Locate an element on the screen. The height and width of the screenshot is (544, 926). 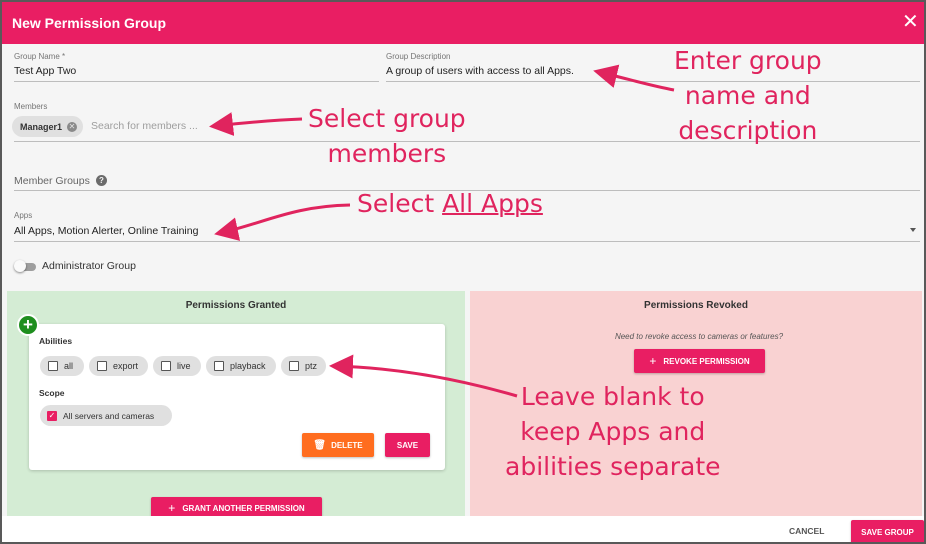
add-permission-icon: + is located at coordinates (28, 325).